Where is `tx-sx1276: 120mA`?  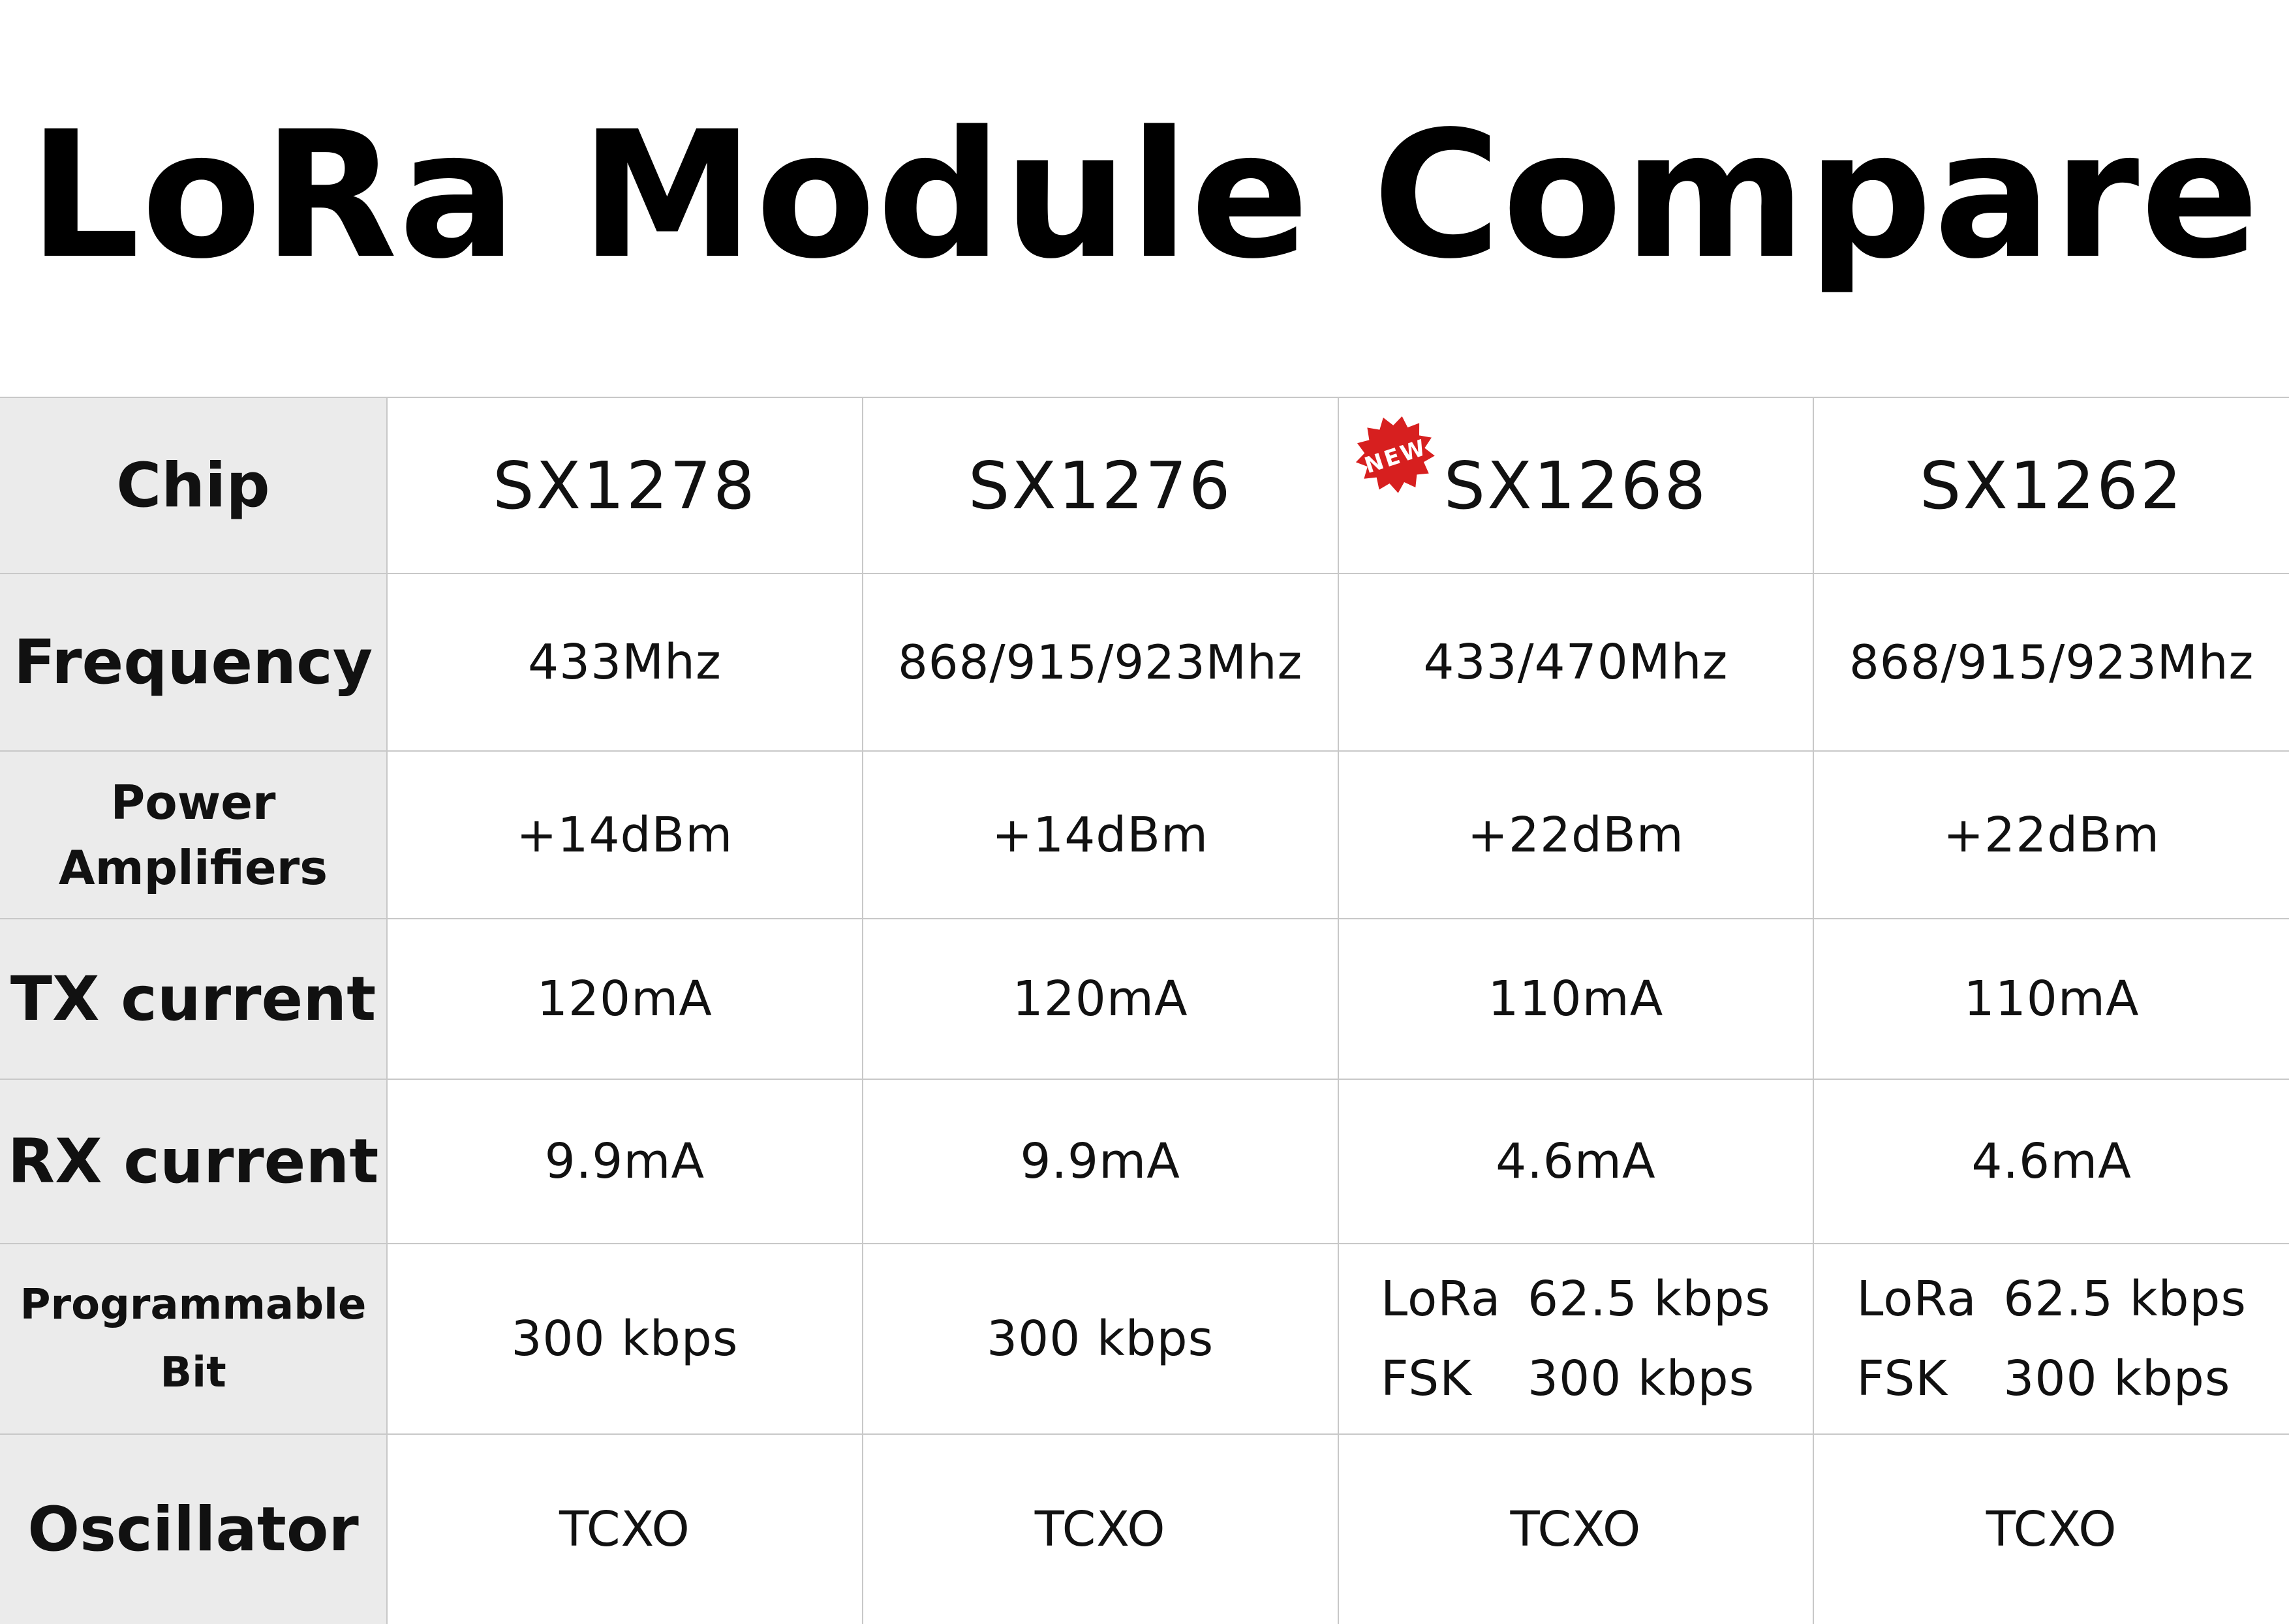
tx-sx1276: 120mA is located at coordinates (1100, 999).